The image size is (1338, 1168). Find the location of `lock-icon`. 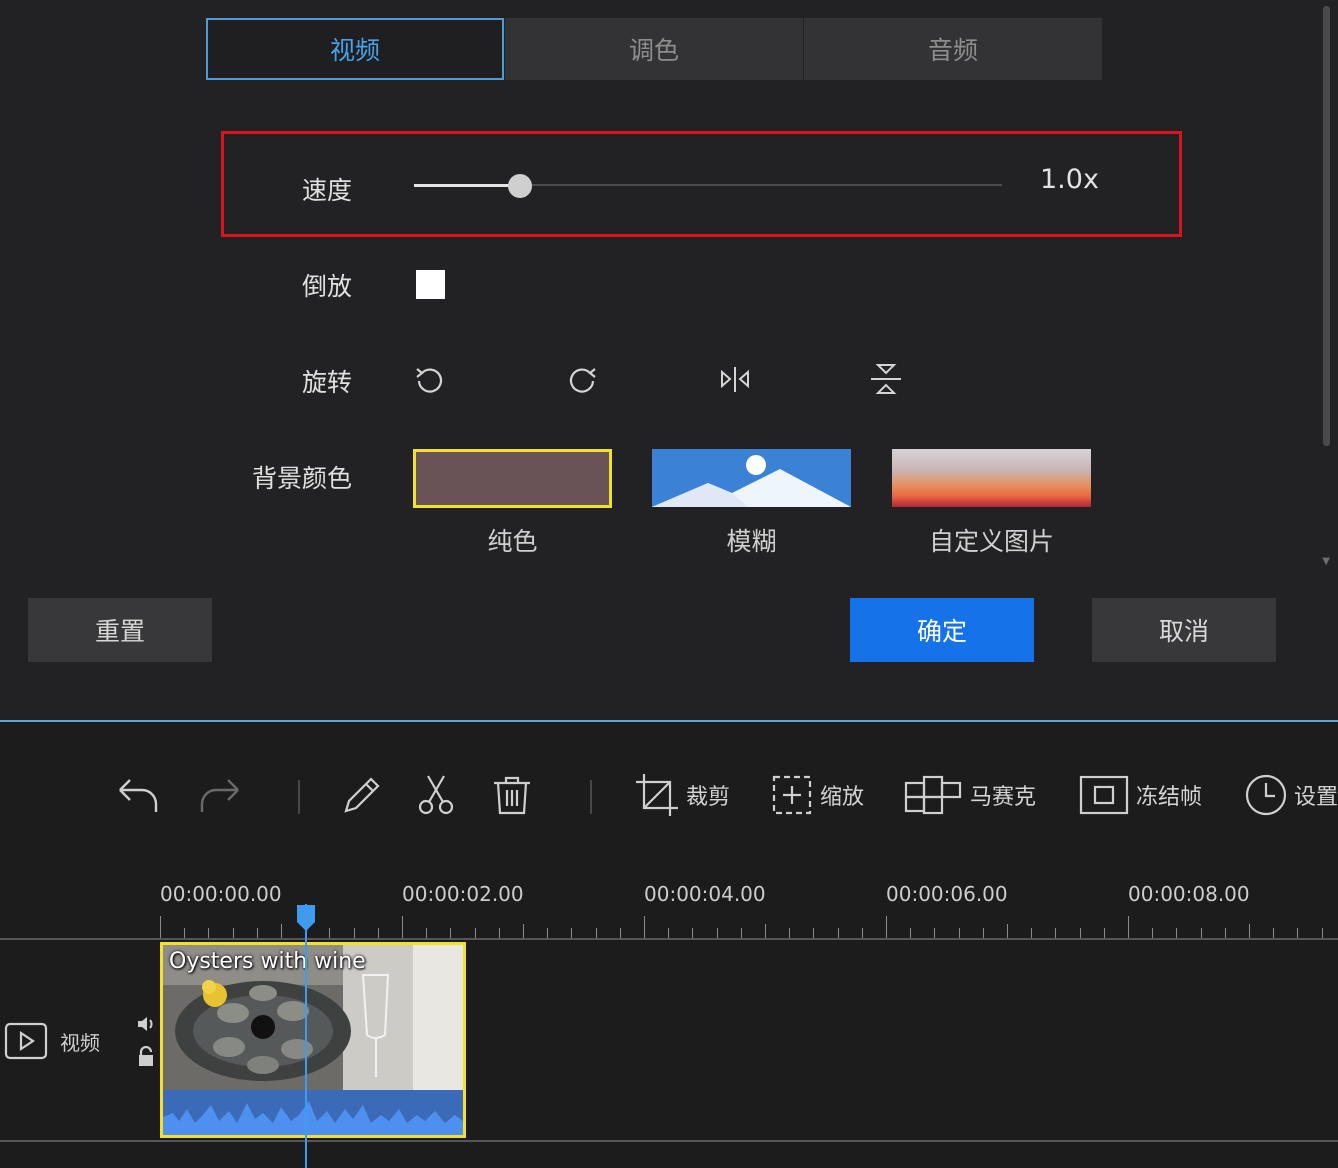

lock-icon is located at coordinates (146, 1057).